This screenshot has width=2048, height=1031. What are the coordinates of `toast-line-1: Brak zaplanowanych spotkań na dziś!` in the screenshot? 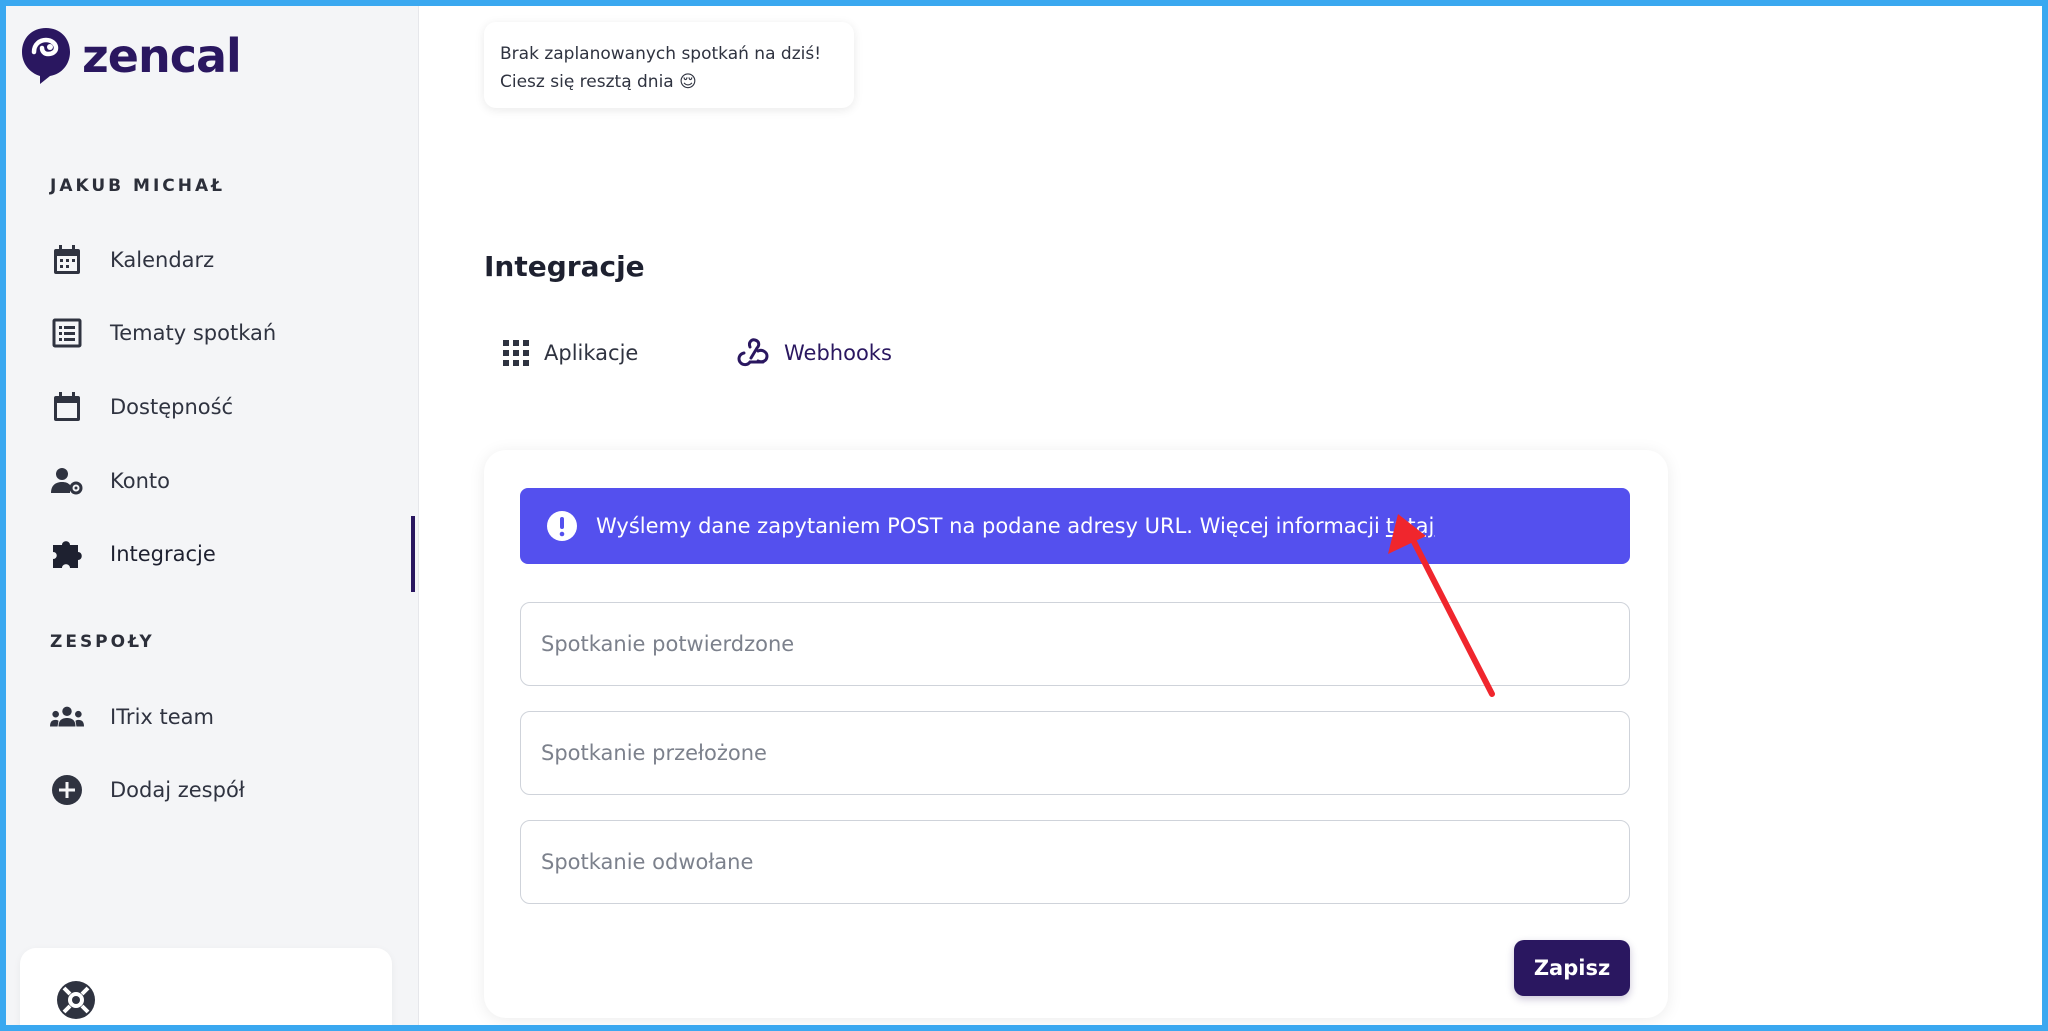 It's located at (661, 54).